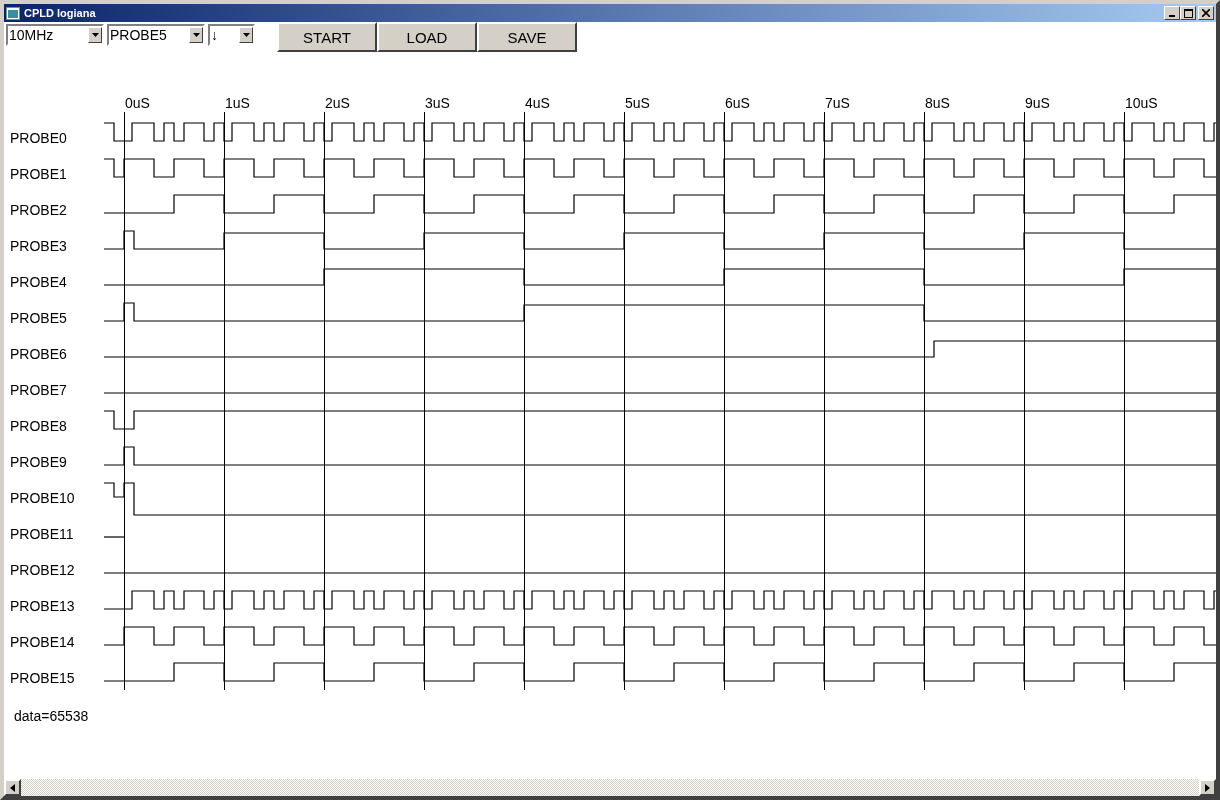 This screenshot has width=1220, height=800. What do you see at coordinates (137, 103) in the screenshot?
I see `time-label: 0uS` at bounding box center [137, 103].